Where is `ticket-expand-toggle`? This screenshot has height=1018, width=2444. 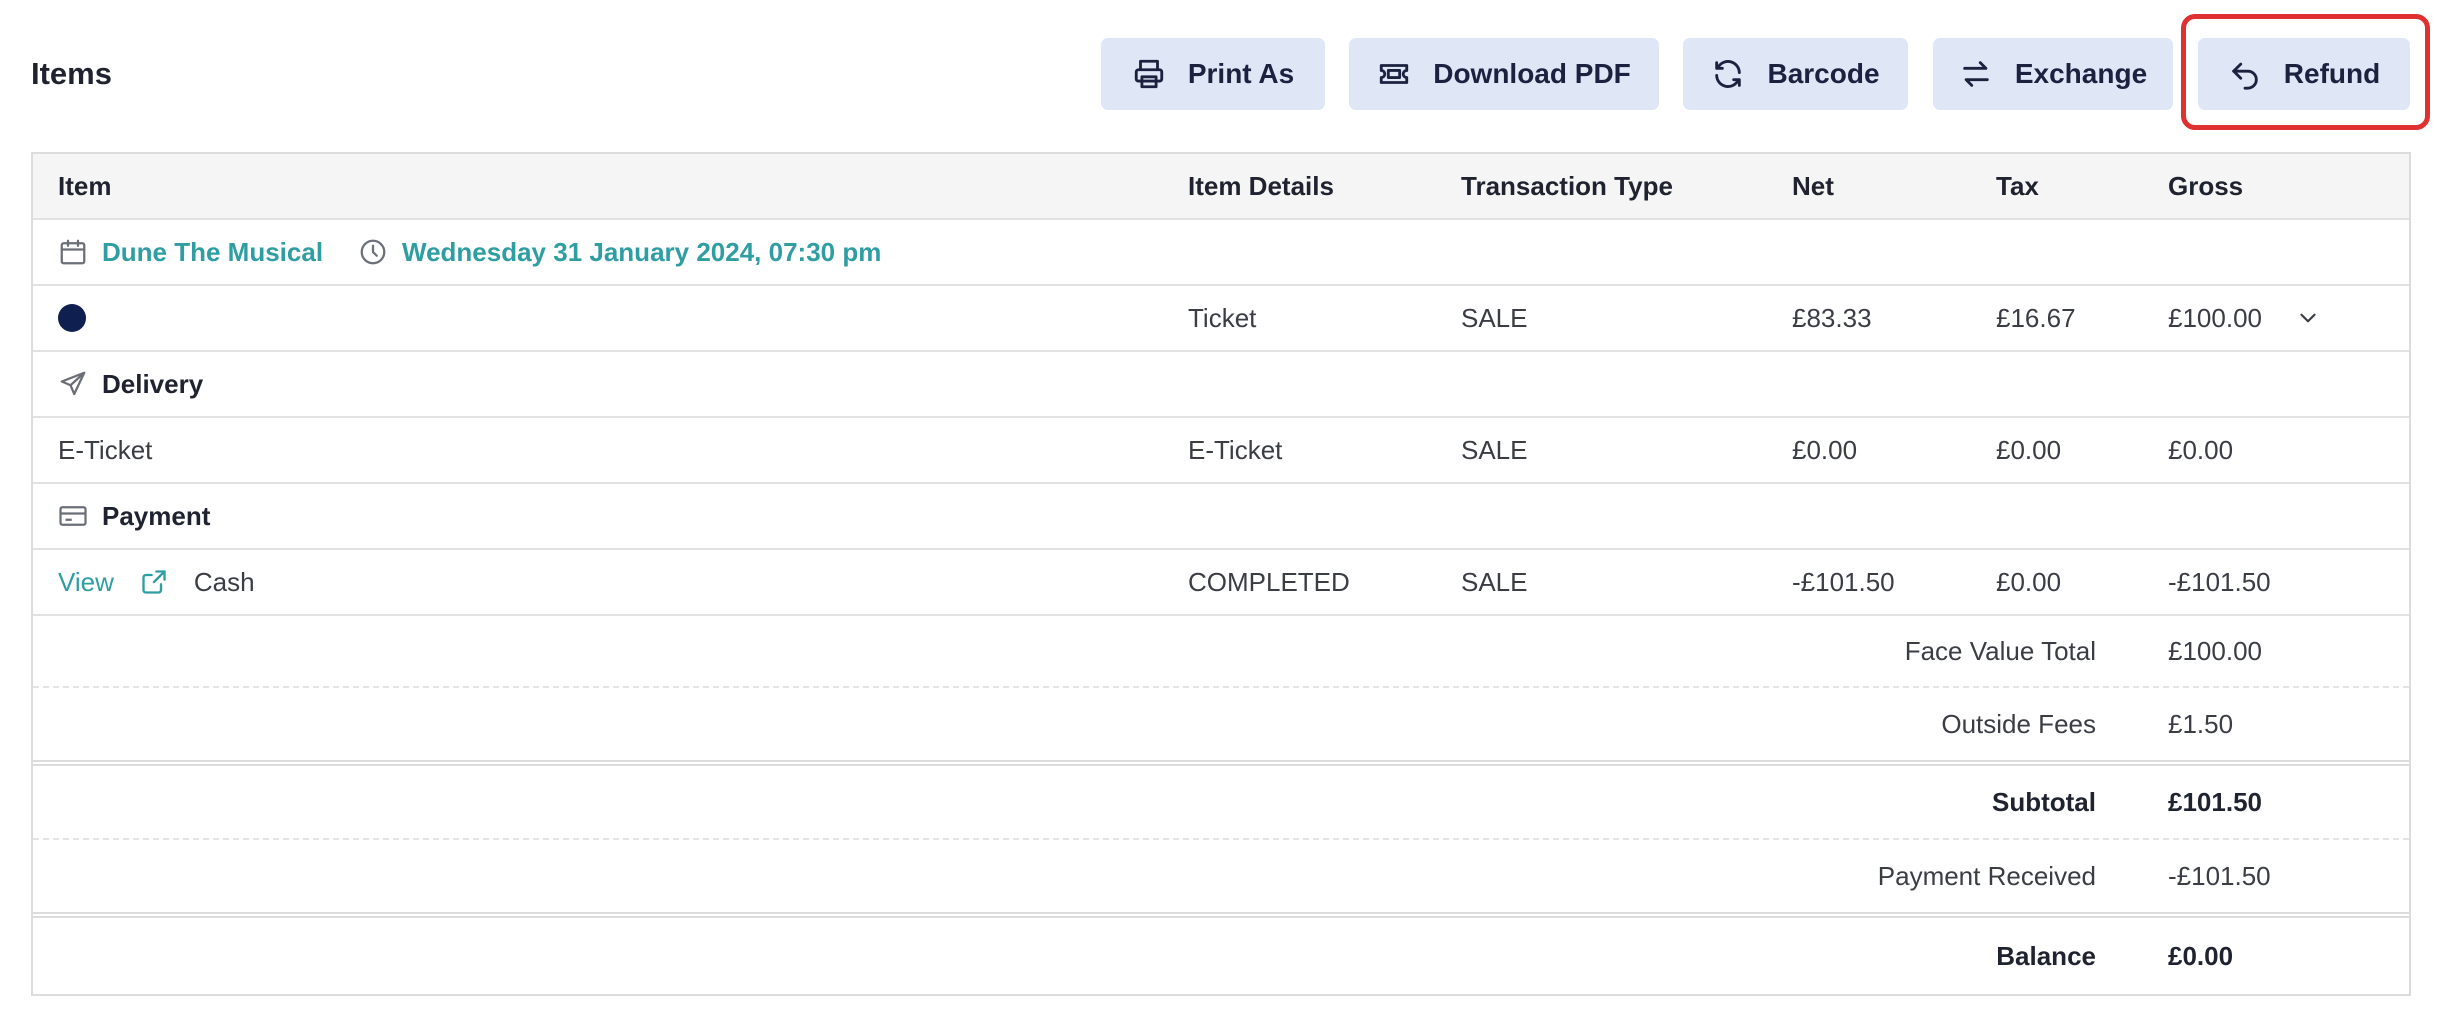
ticket-expand-toggle is located at coordinates (2308, 318).